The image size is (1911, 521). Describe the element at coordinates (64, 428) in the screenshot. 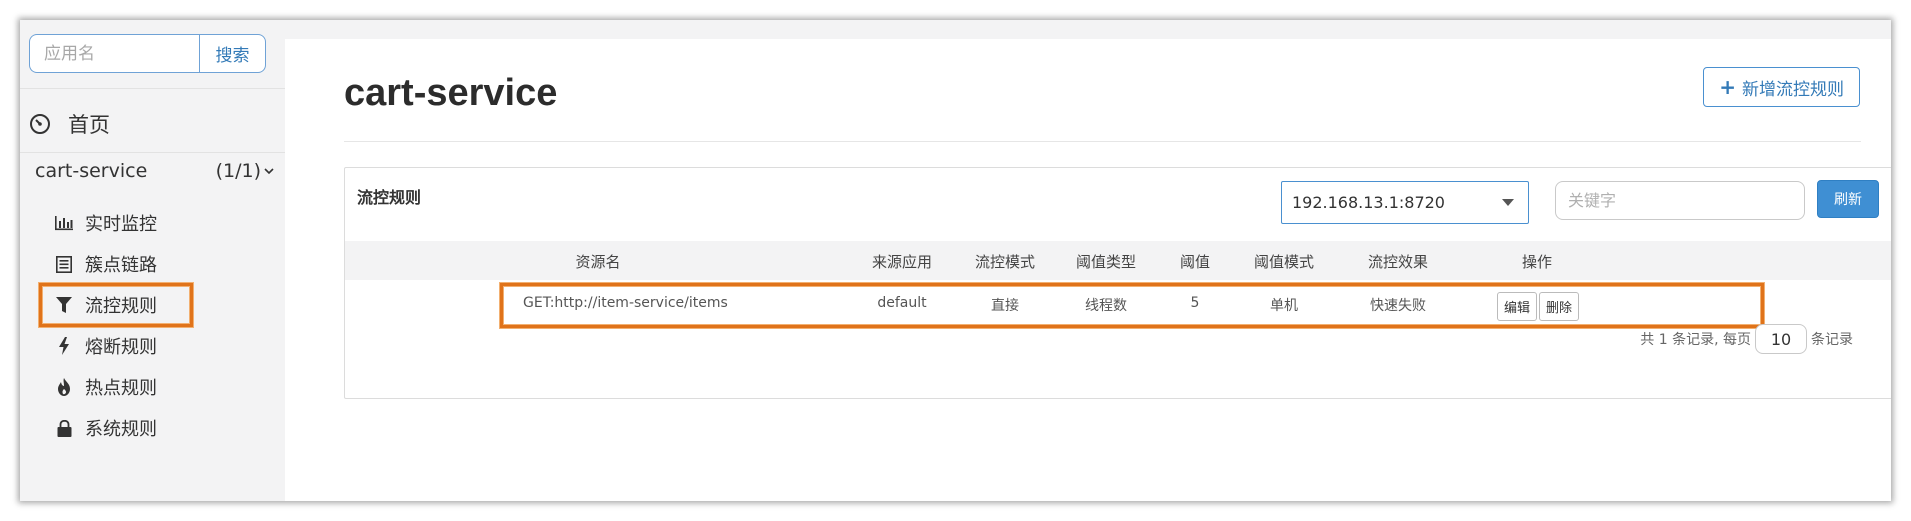

I see `lock-icon` at that location.